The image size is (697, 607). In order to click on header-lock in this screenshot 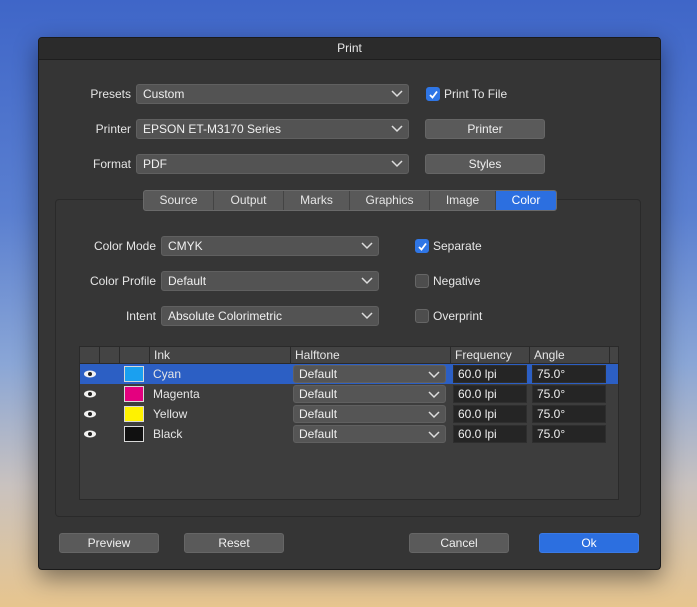, I will do `click(110, 355)`.